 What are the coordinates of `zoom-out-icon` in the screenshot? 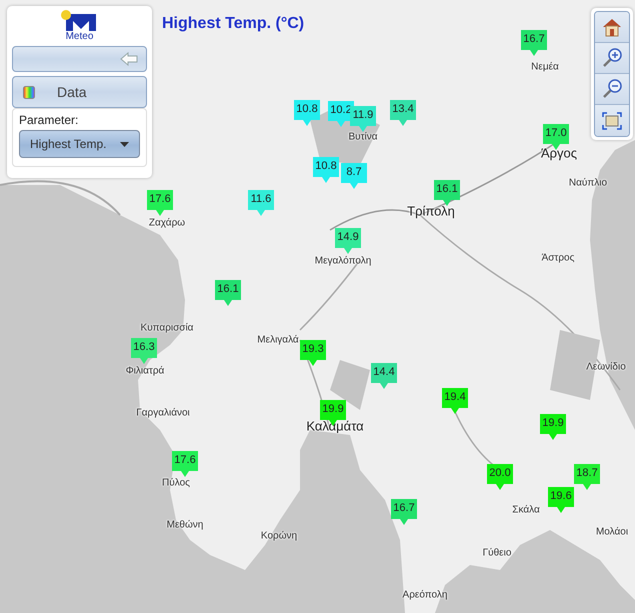 It's located at (612, 89).